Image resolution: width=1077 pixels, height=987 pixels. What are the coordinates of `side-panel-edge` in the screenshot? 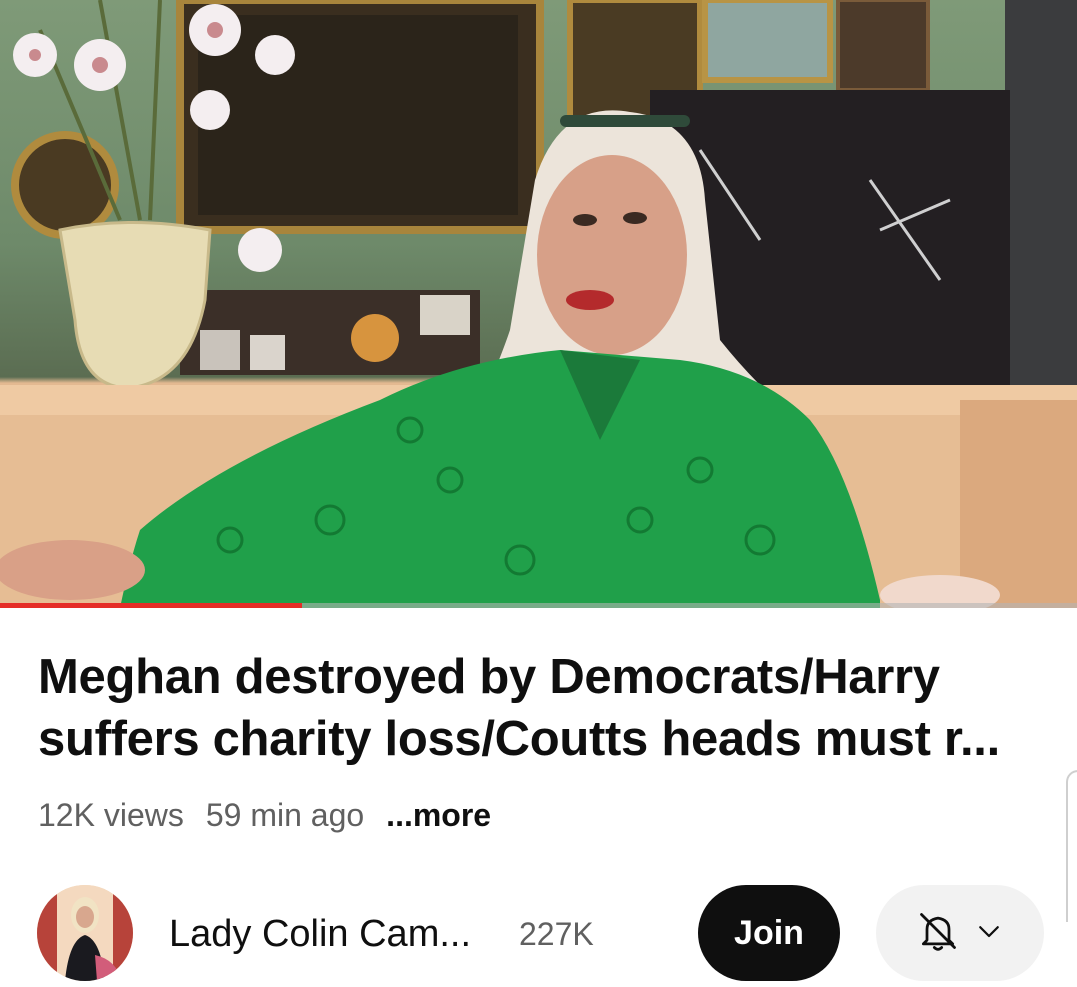 It's located at (1071, 846).